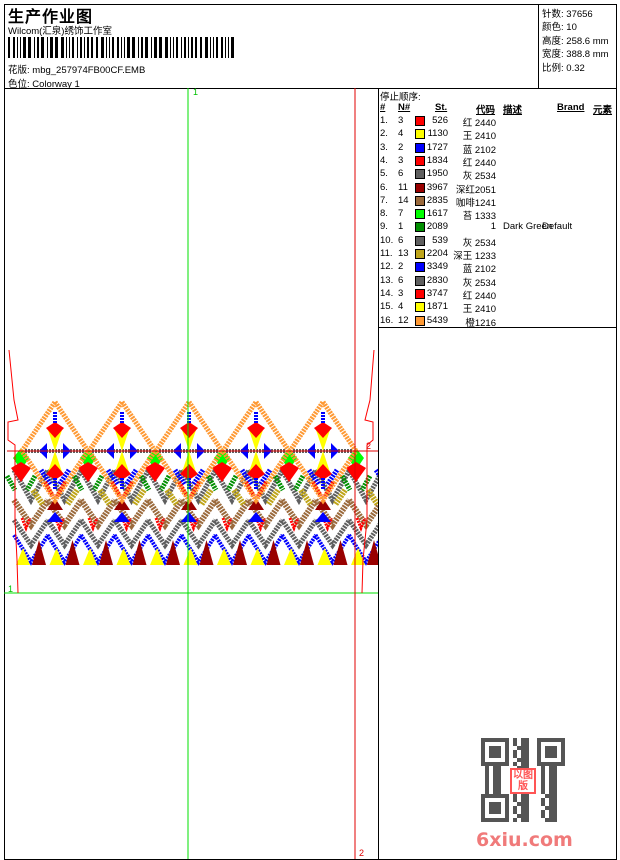 The width and height of the screenshot is (620, 860). I want to click on brown-zigzag, so click(362, 514).